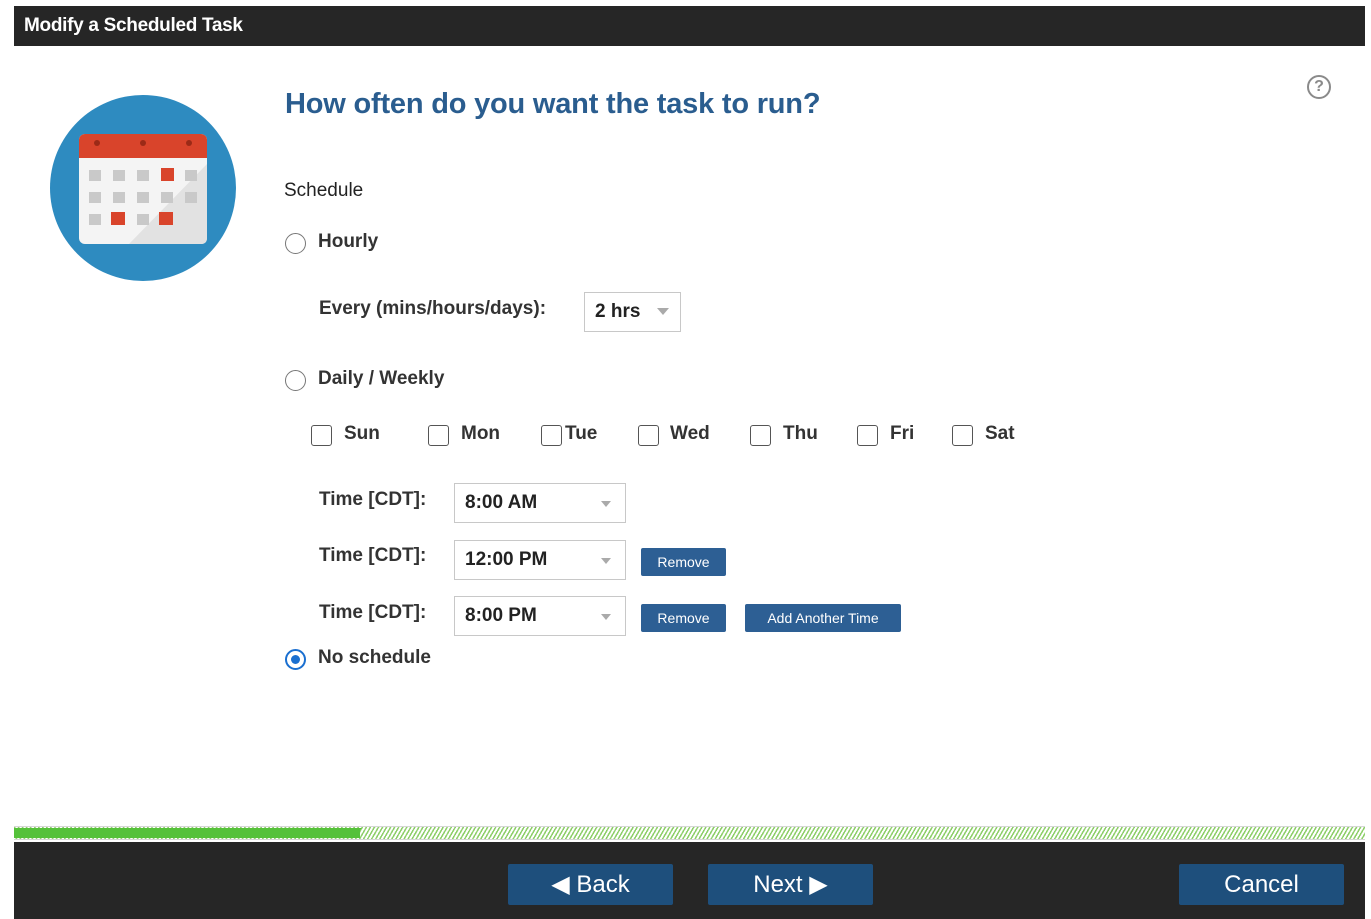  Describe the element at coordinates (324, 190) in the screenshot. I see `schedule-label: Schedule` at that location.